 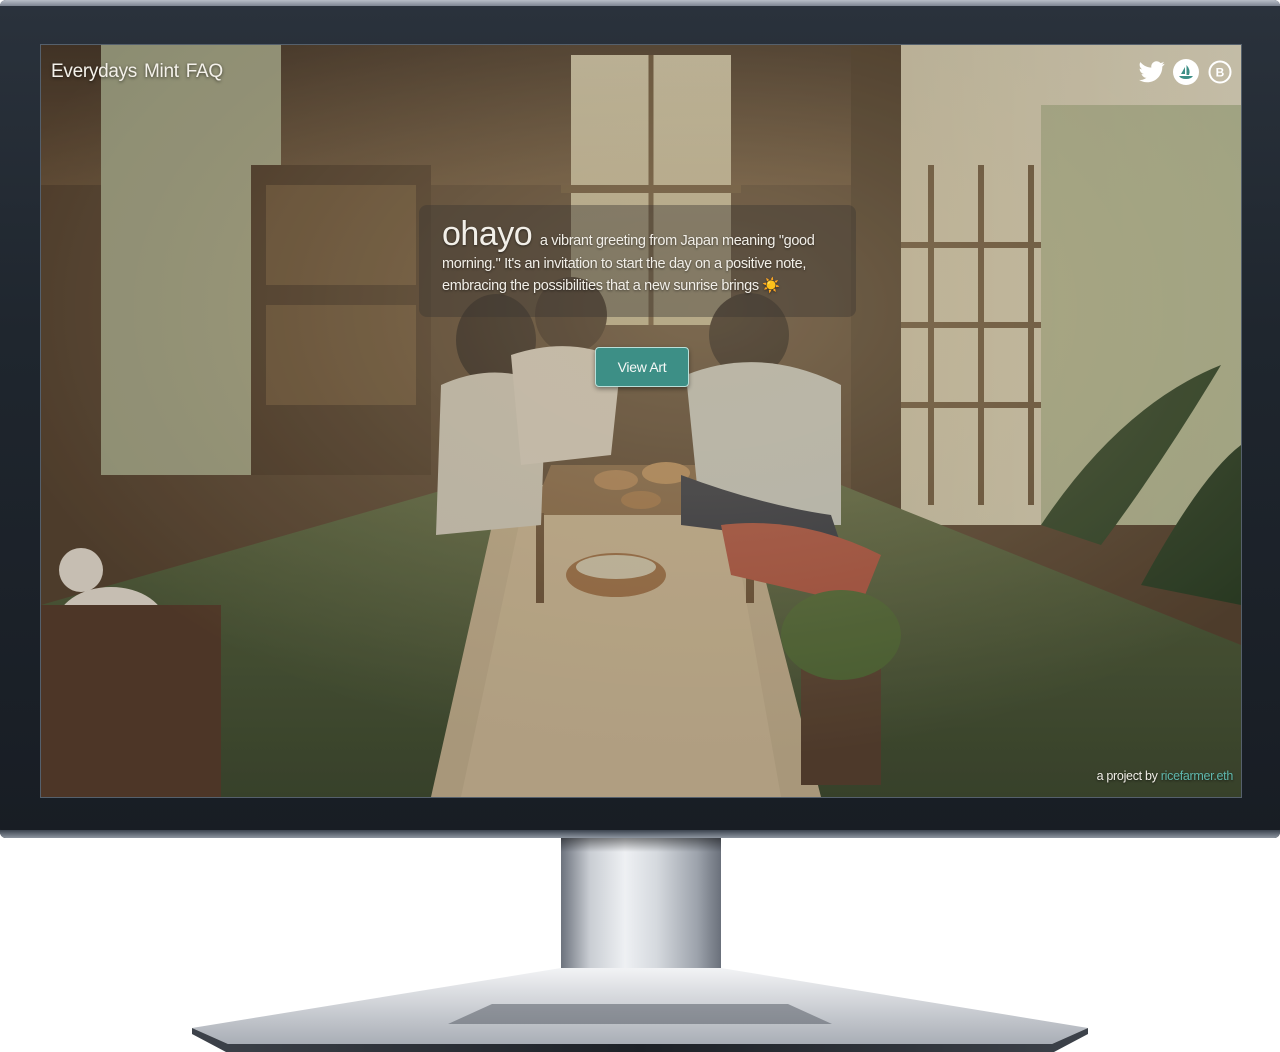 I want to click on neck-shadow, so click(x=641, y=845).